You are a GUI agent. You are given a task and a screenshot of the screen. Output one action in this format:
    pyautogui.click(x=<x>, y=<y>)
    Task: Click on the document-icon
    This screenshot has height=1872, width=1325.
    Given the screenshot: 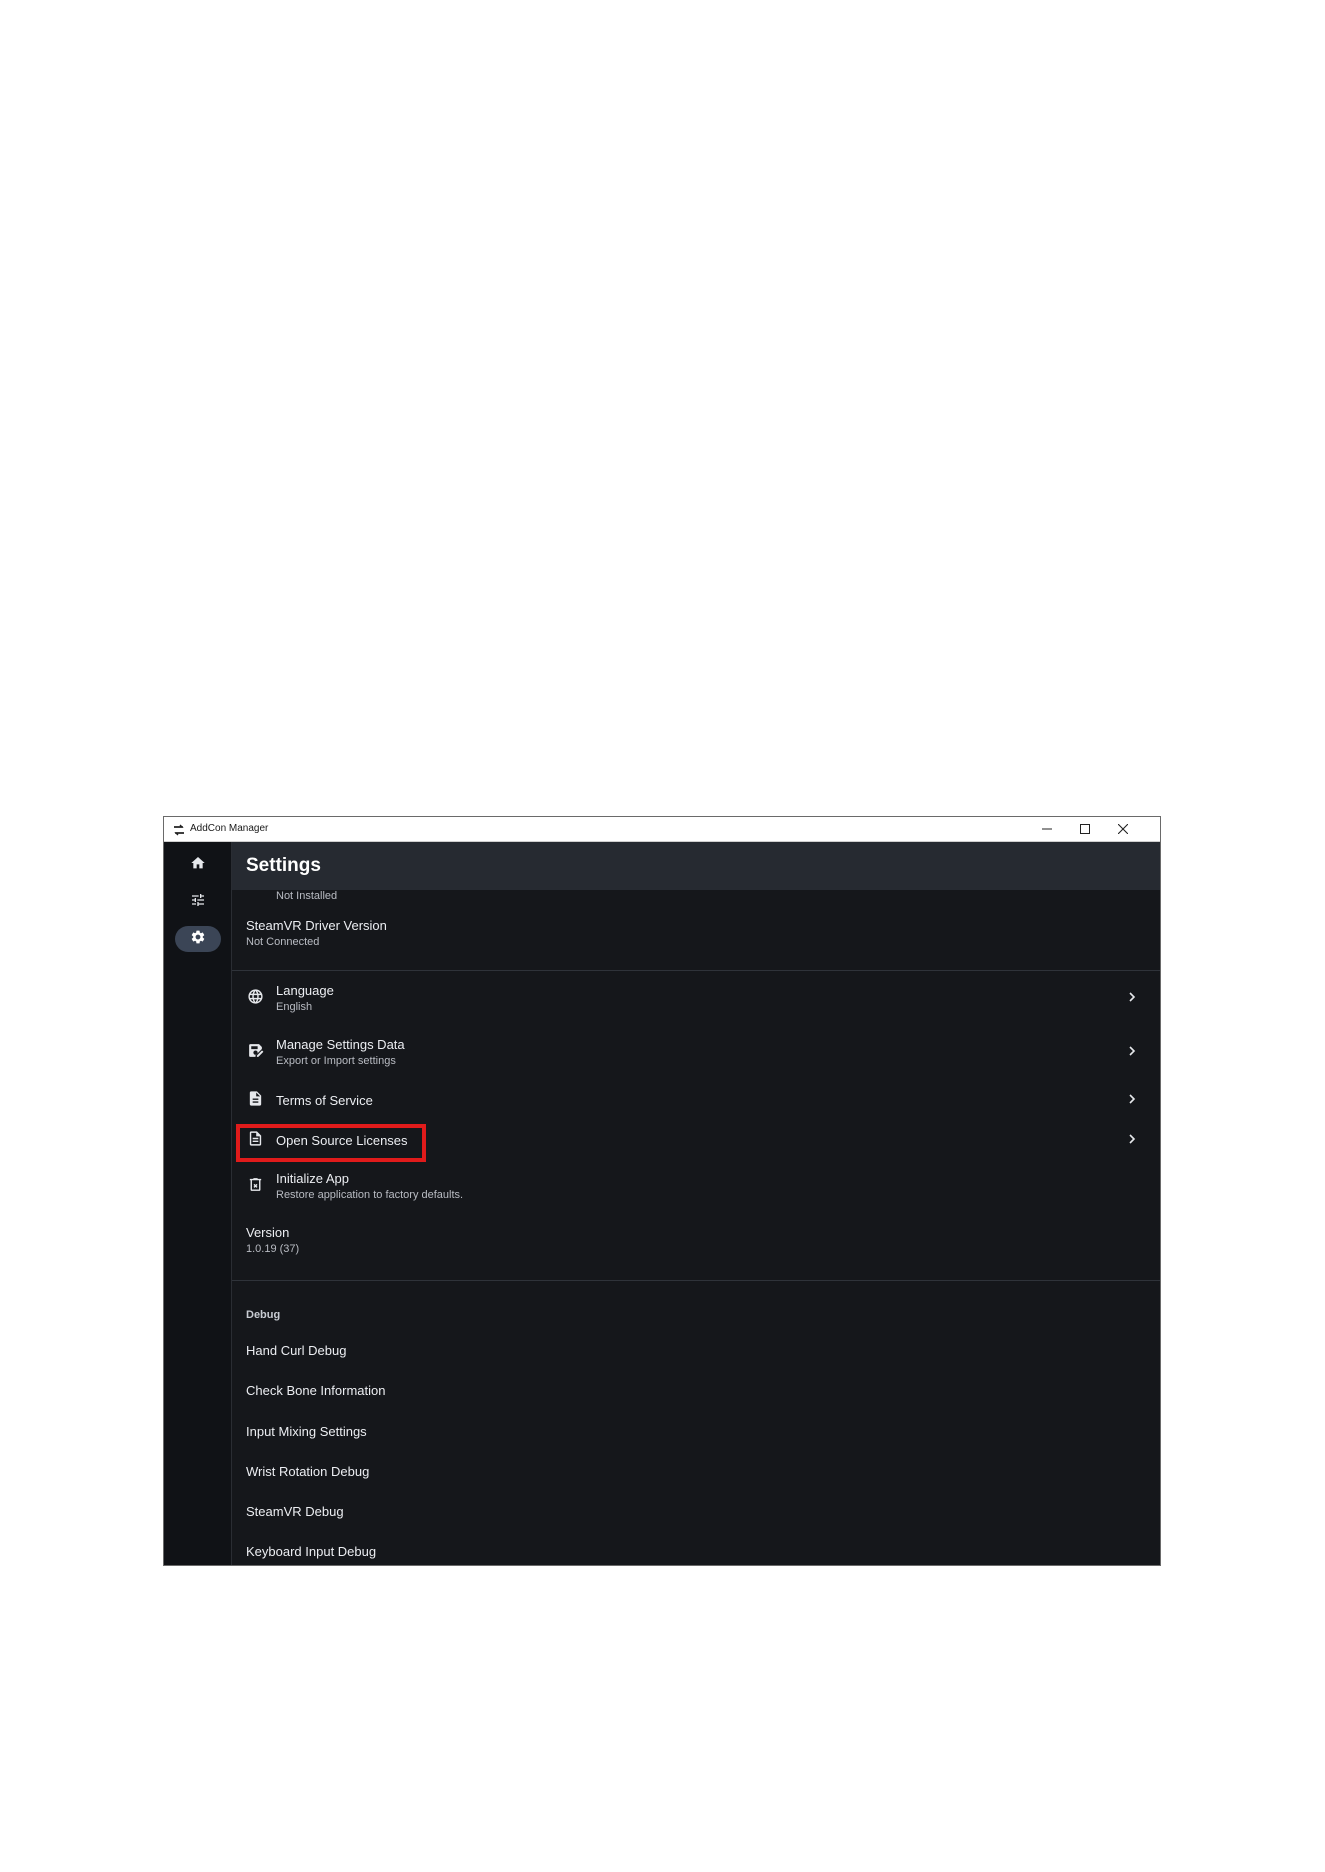 What is the action you would take?
    pyautogui.click(x=255, y=1098)
    